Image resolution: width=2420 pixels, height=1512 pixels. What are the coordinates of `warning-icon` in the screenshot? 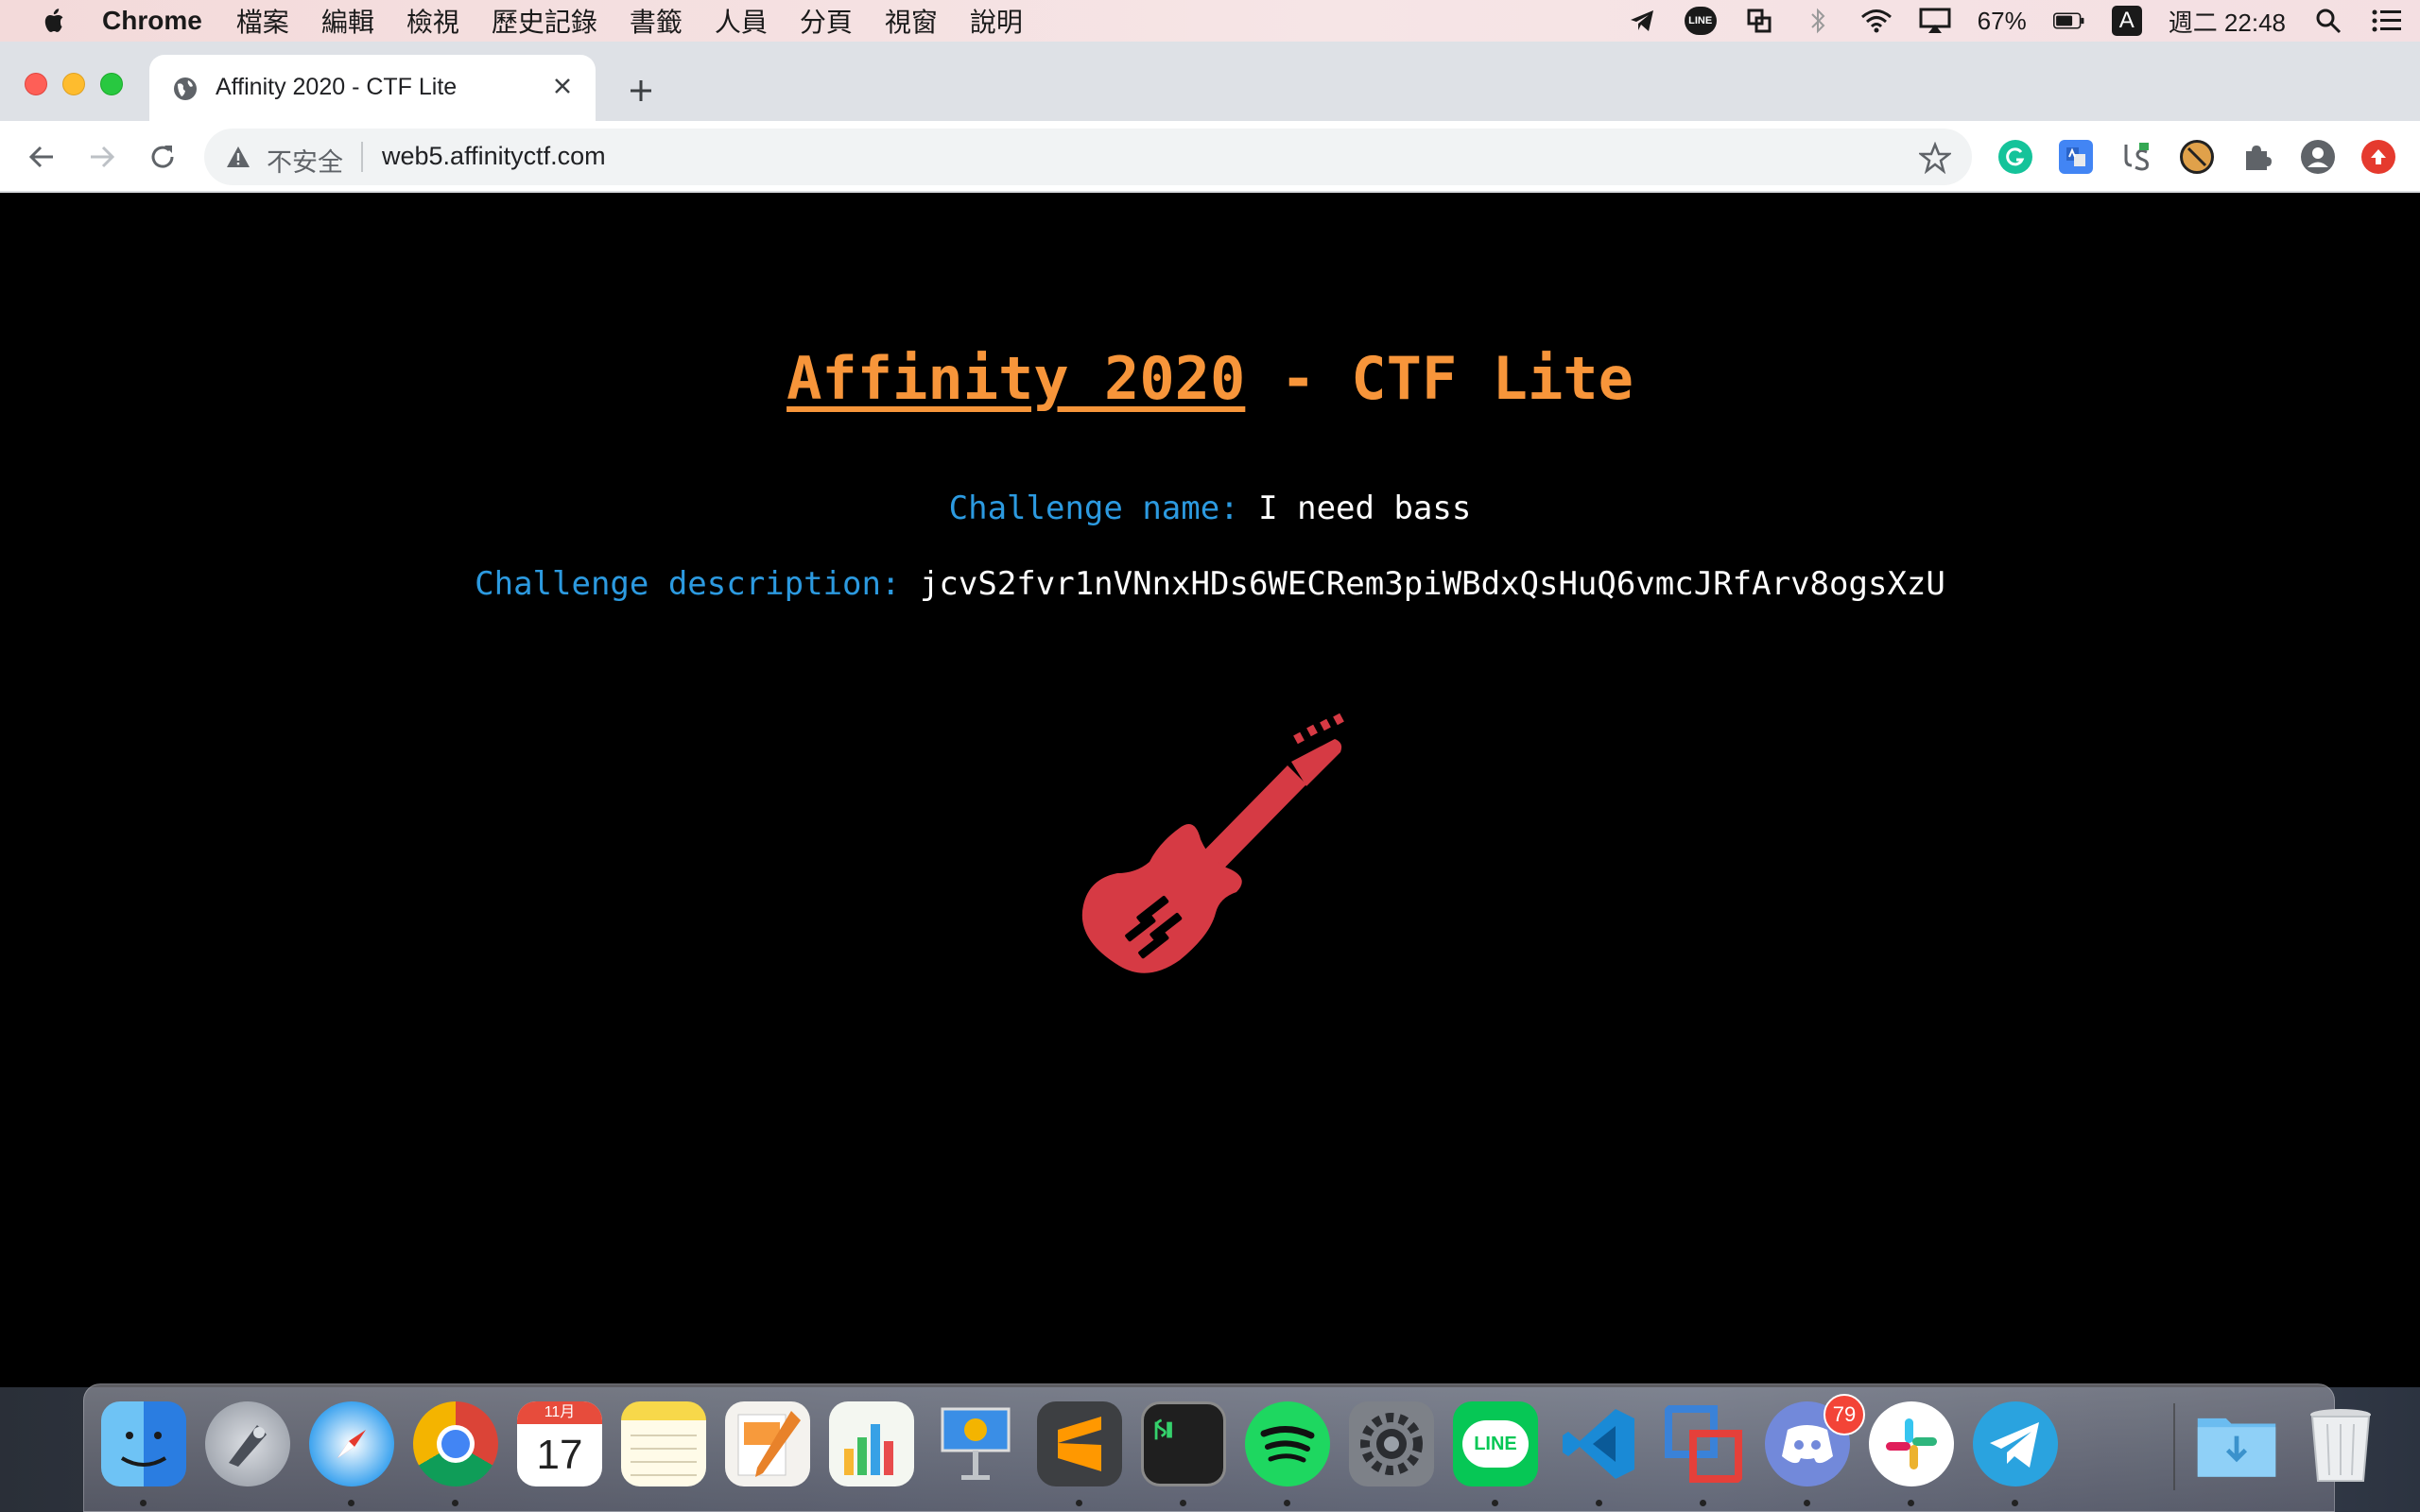 It's located at (238, 157).